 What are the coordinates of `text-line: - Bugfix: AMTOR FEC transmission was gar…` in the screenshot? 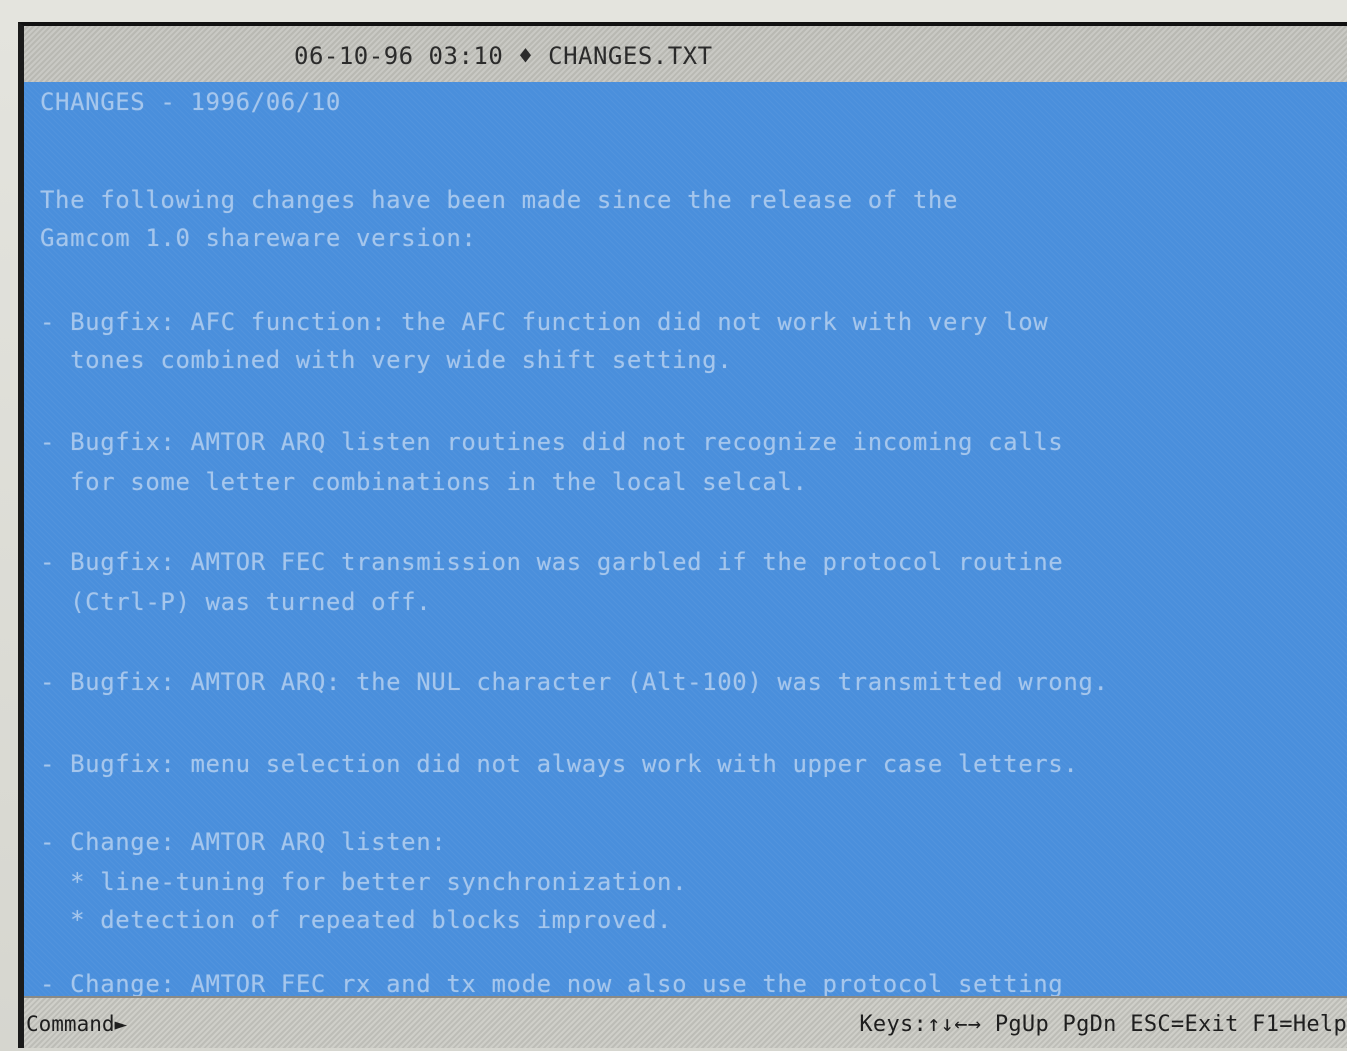 It's located at (552, 562).